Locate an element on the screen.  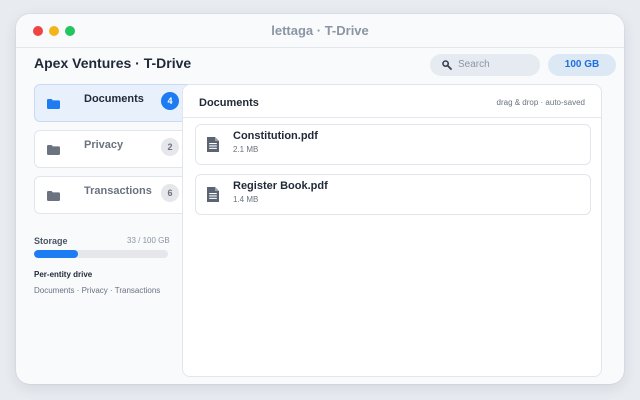
sidebar-item-privacy: Privacy 2 is located at coordinates (115, 149).